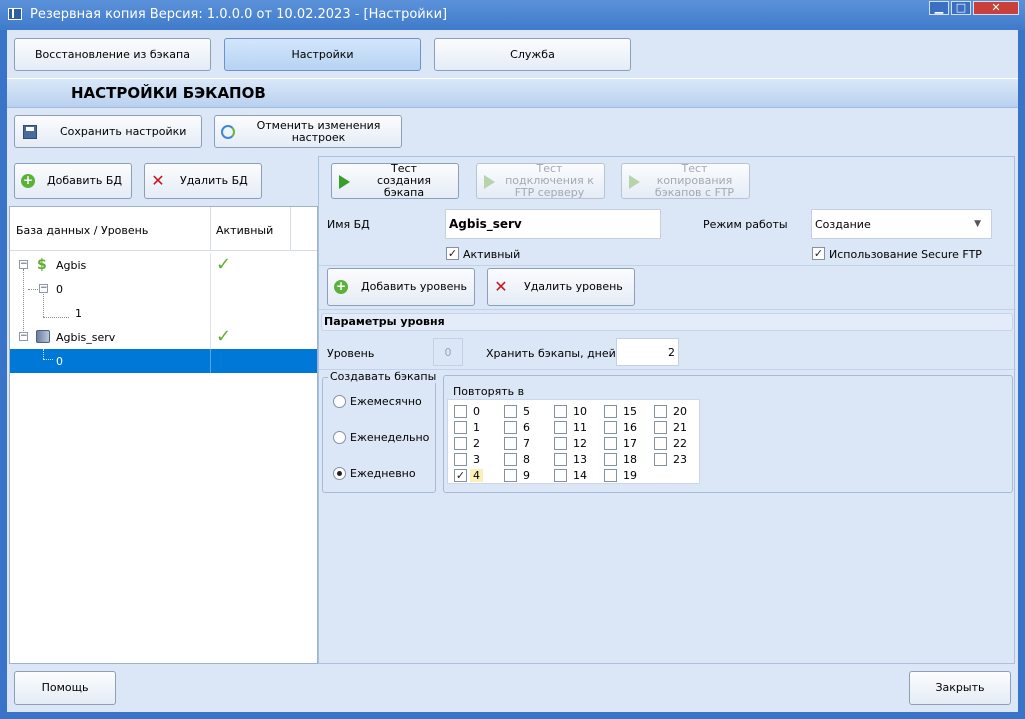 Image resolution: width=1025 pixels, height=719 pixels. Describe the element at coordinates (477, 444) in the screenshot. I see `hour-item: 2` at that location.